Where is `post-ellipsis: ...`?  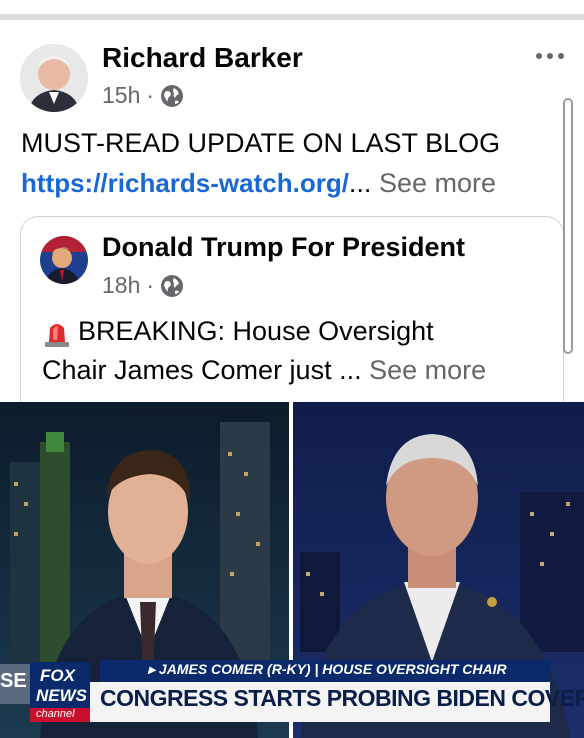 post-ellipsis: ... is located at coordinates (360, 183).